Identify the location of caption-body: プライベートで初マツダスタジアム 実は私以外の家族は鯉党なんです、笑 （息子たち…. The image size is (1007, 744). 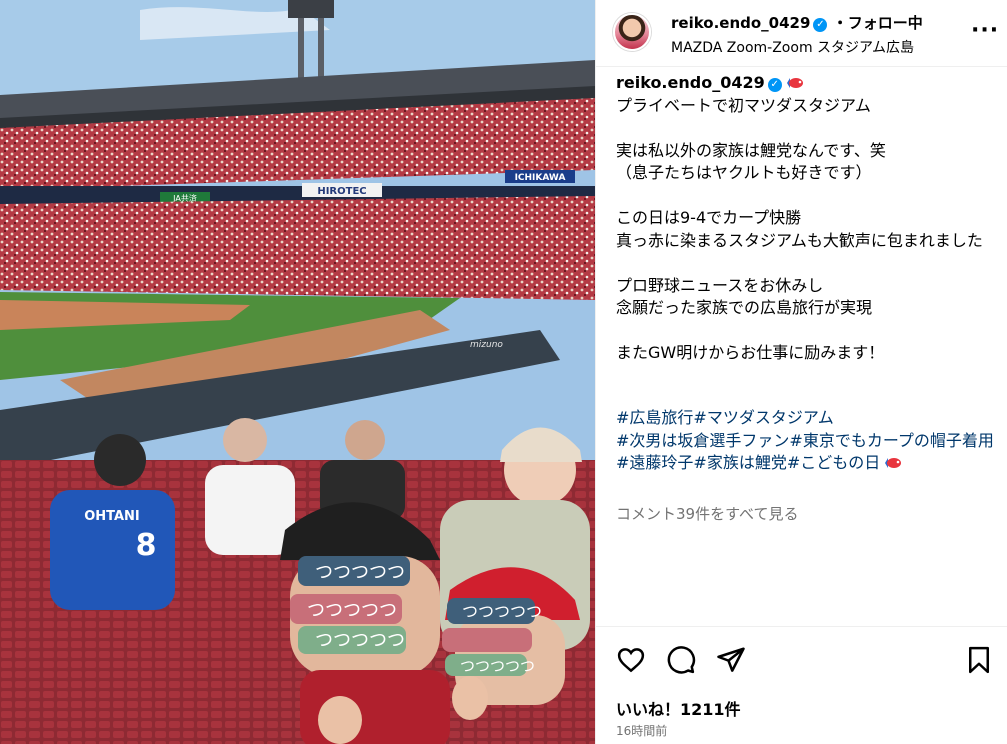
(799, 229).